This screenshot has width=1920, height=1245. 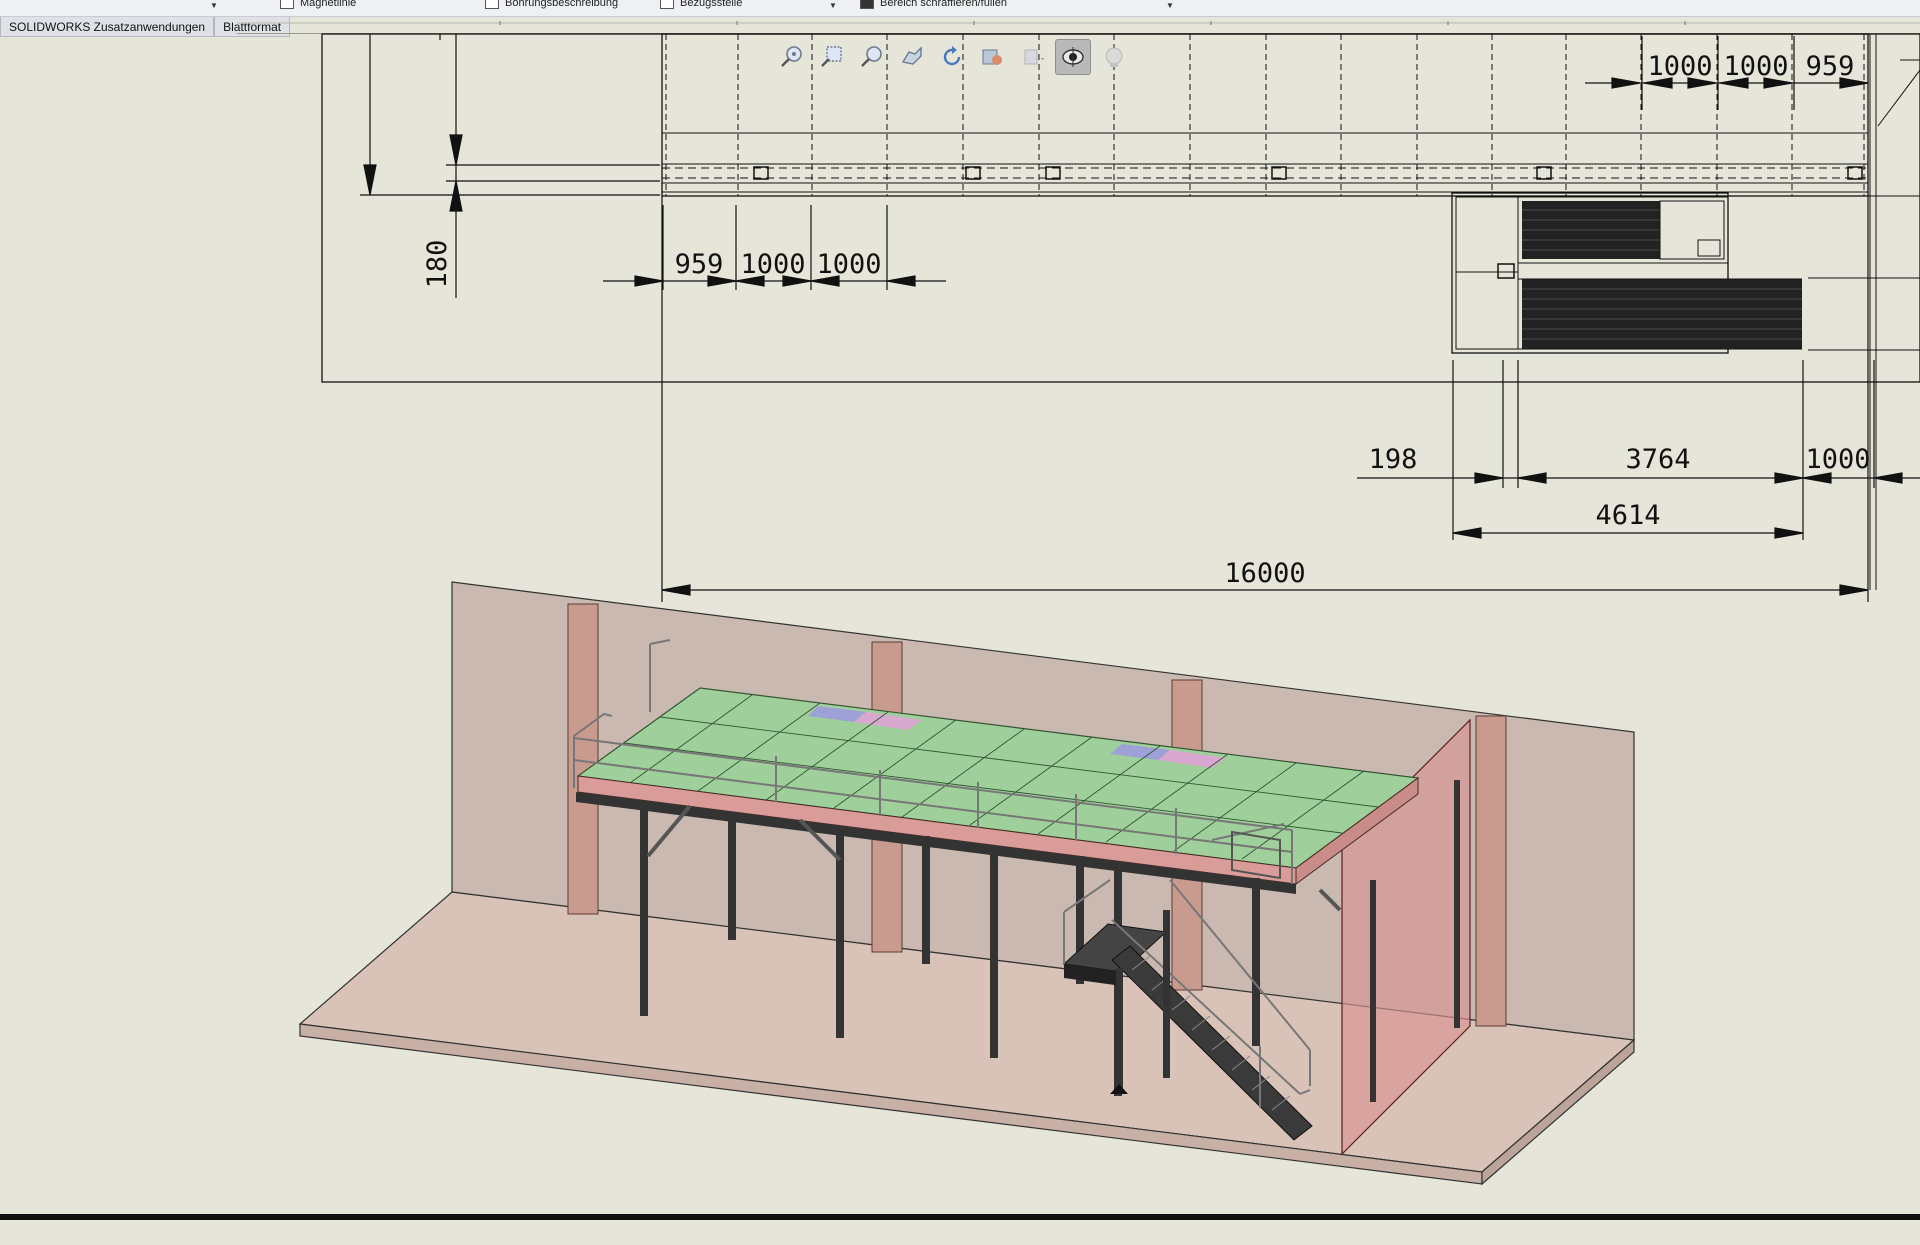 I want to click on heads-up-view-toolbar, so click(x=953, y=57).